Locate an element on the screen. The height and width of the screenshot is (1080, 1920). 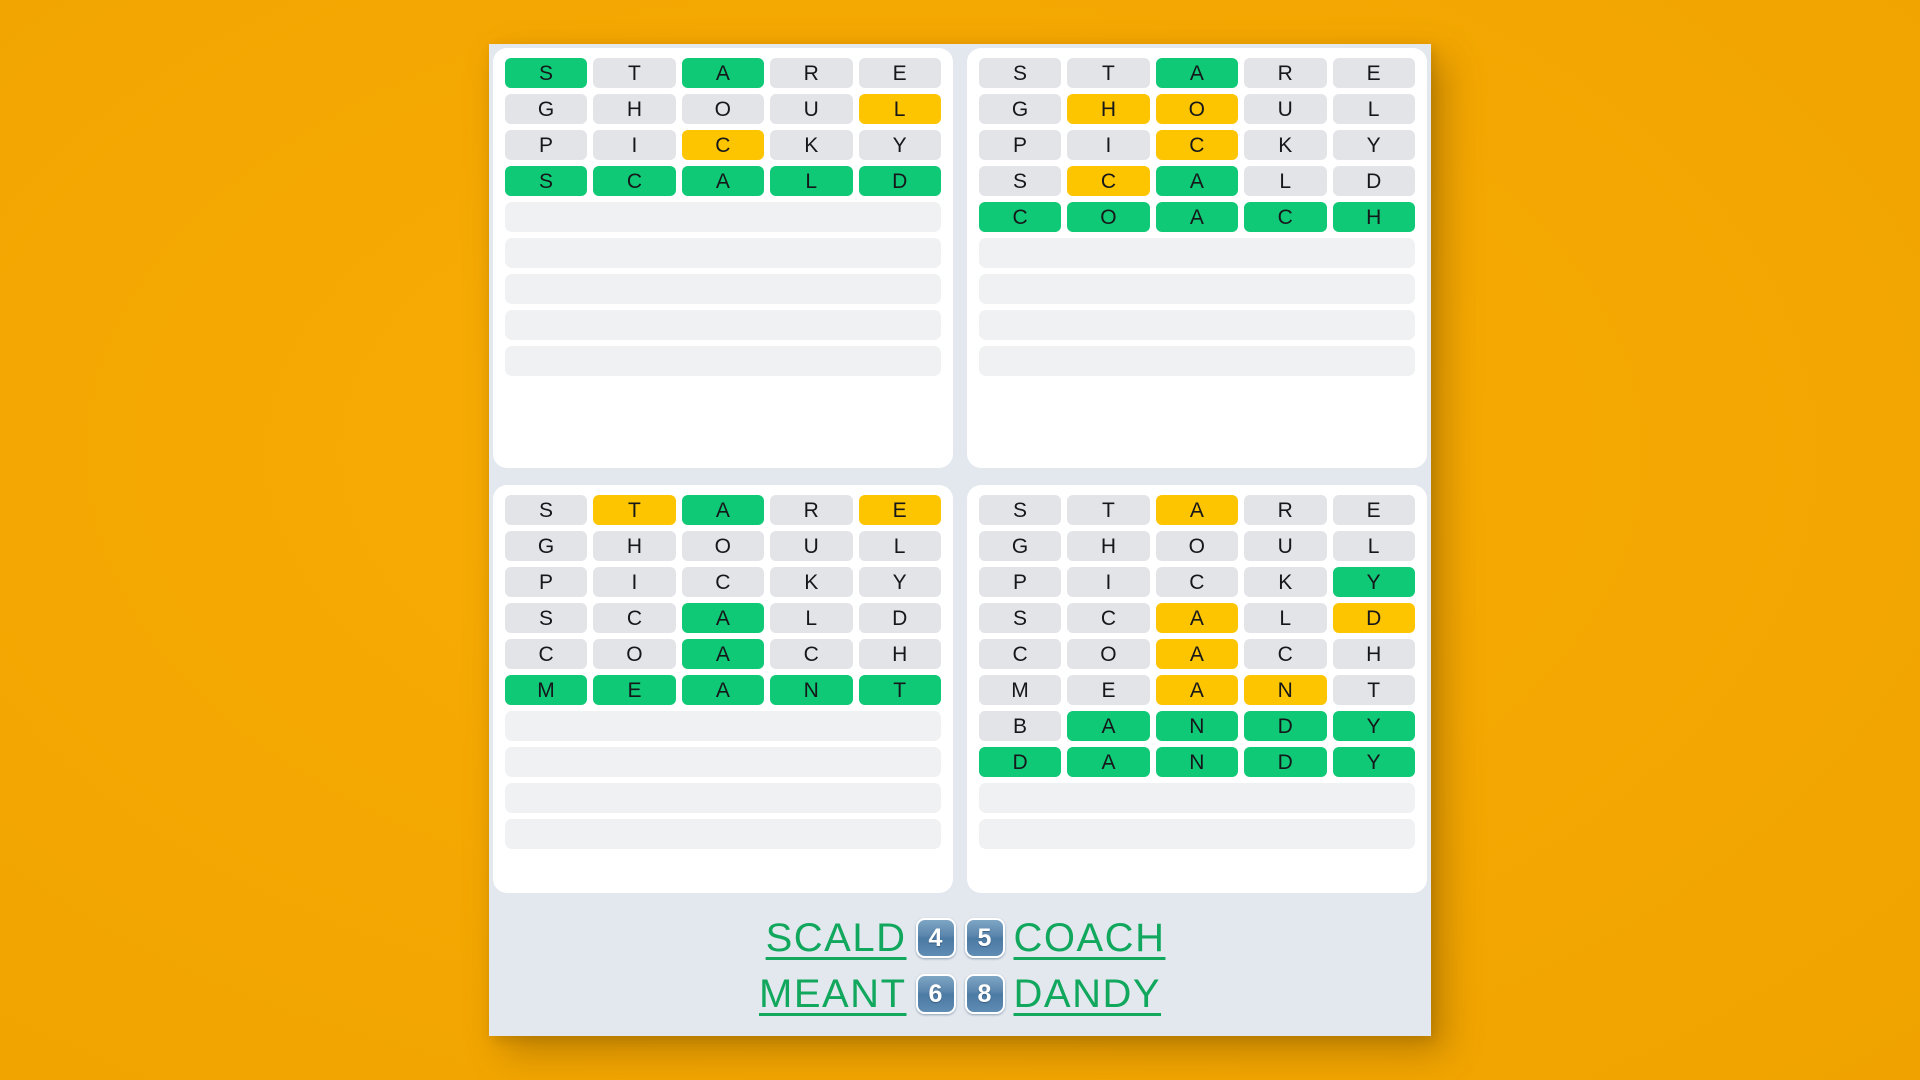
answer-word-coach: COACH is located at coordinates (1141, 938).